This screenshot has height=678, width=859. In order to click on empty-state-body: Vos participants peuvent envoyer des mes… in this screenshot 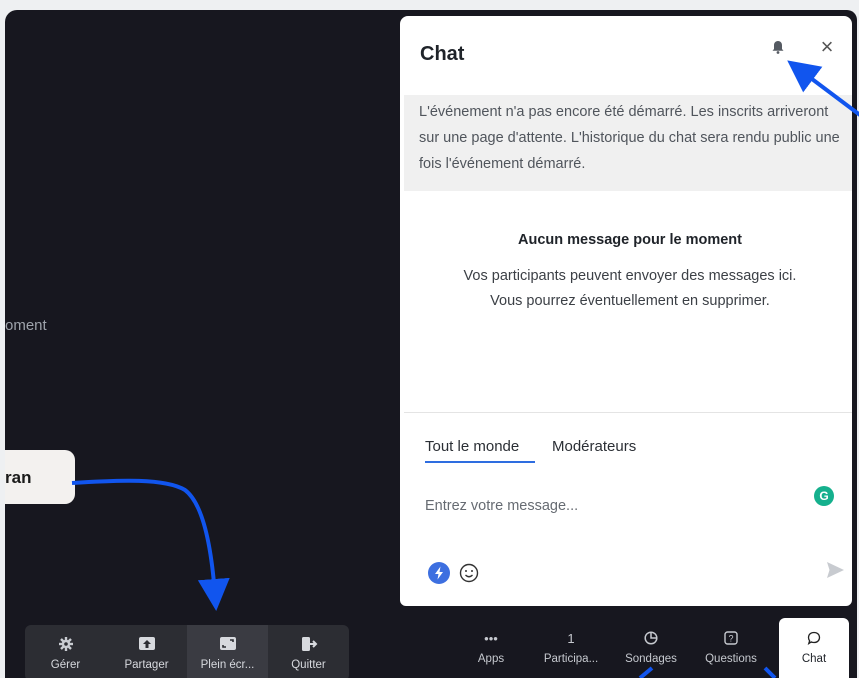, I will do `click(630, 289)`.